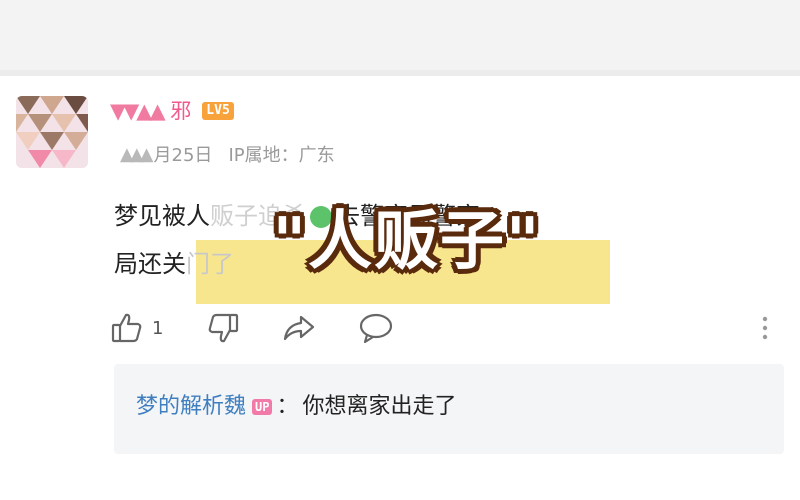  What do you see at coordinates (138, 111) in the screenshot?
I see `username-mask: ▼▼▲▲` at bounding box center [138, 111].